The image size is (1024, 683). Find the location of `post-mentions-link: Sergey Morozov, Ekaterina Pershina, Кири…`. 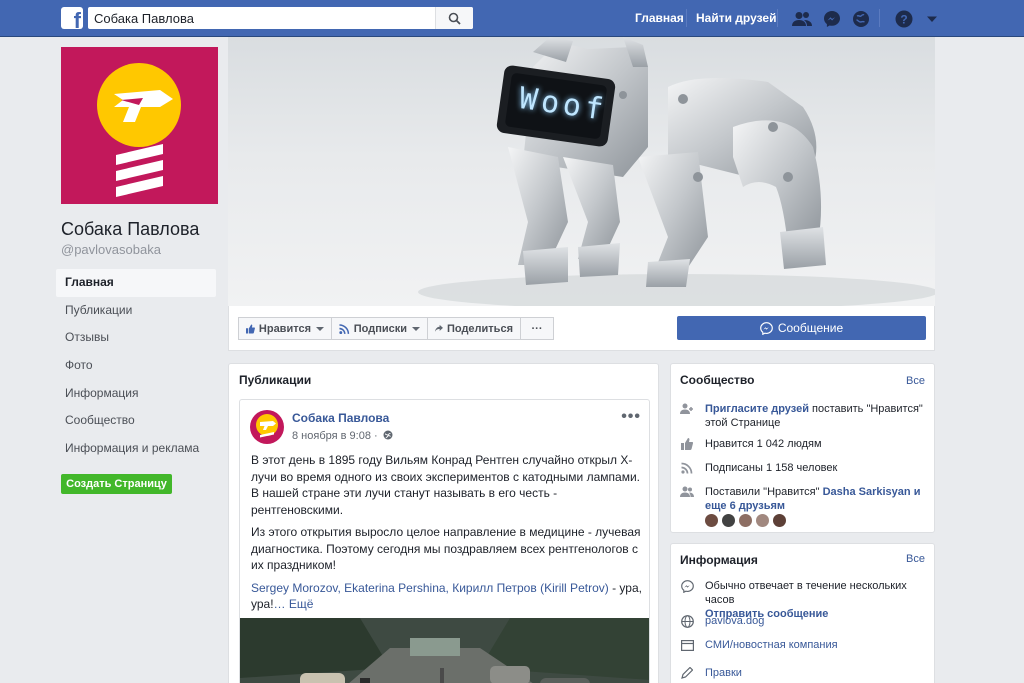

post-mentions-link: Sergey Morozov, Ekaterina Pershina, Кири… is located at coordinates (430, 588).